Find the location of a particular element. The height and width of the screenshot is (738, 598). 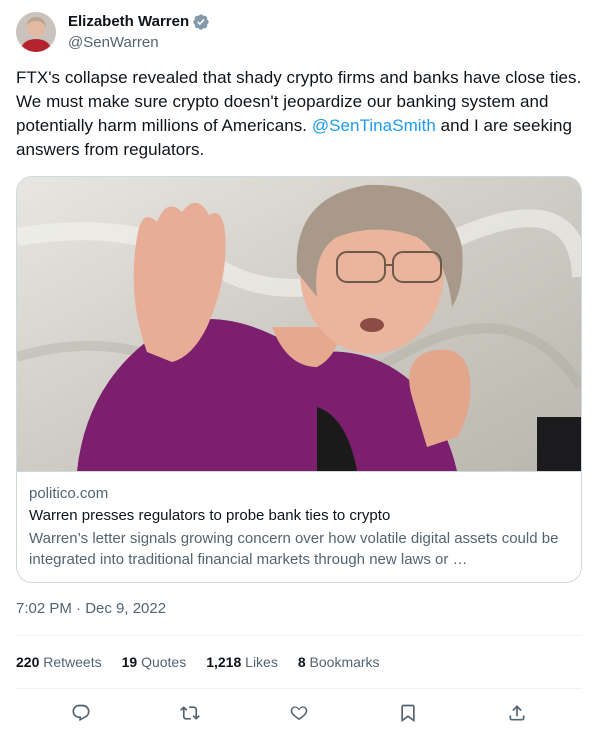

bookmark-button is located at coordinates (408, 713).